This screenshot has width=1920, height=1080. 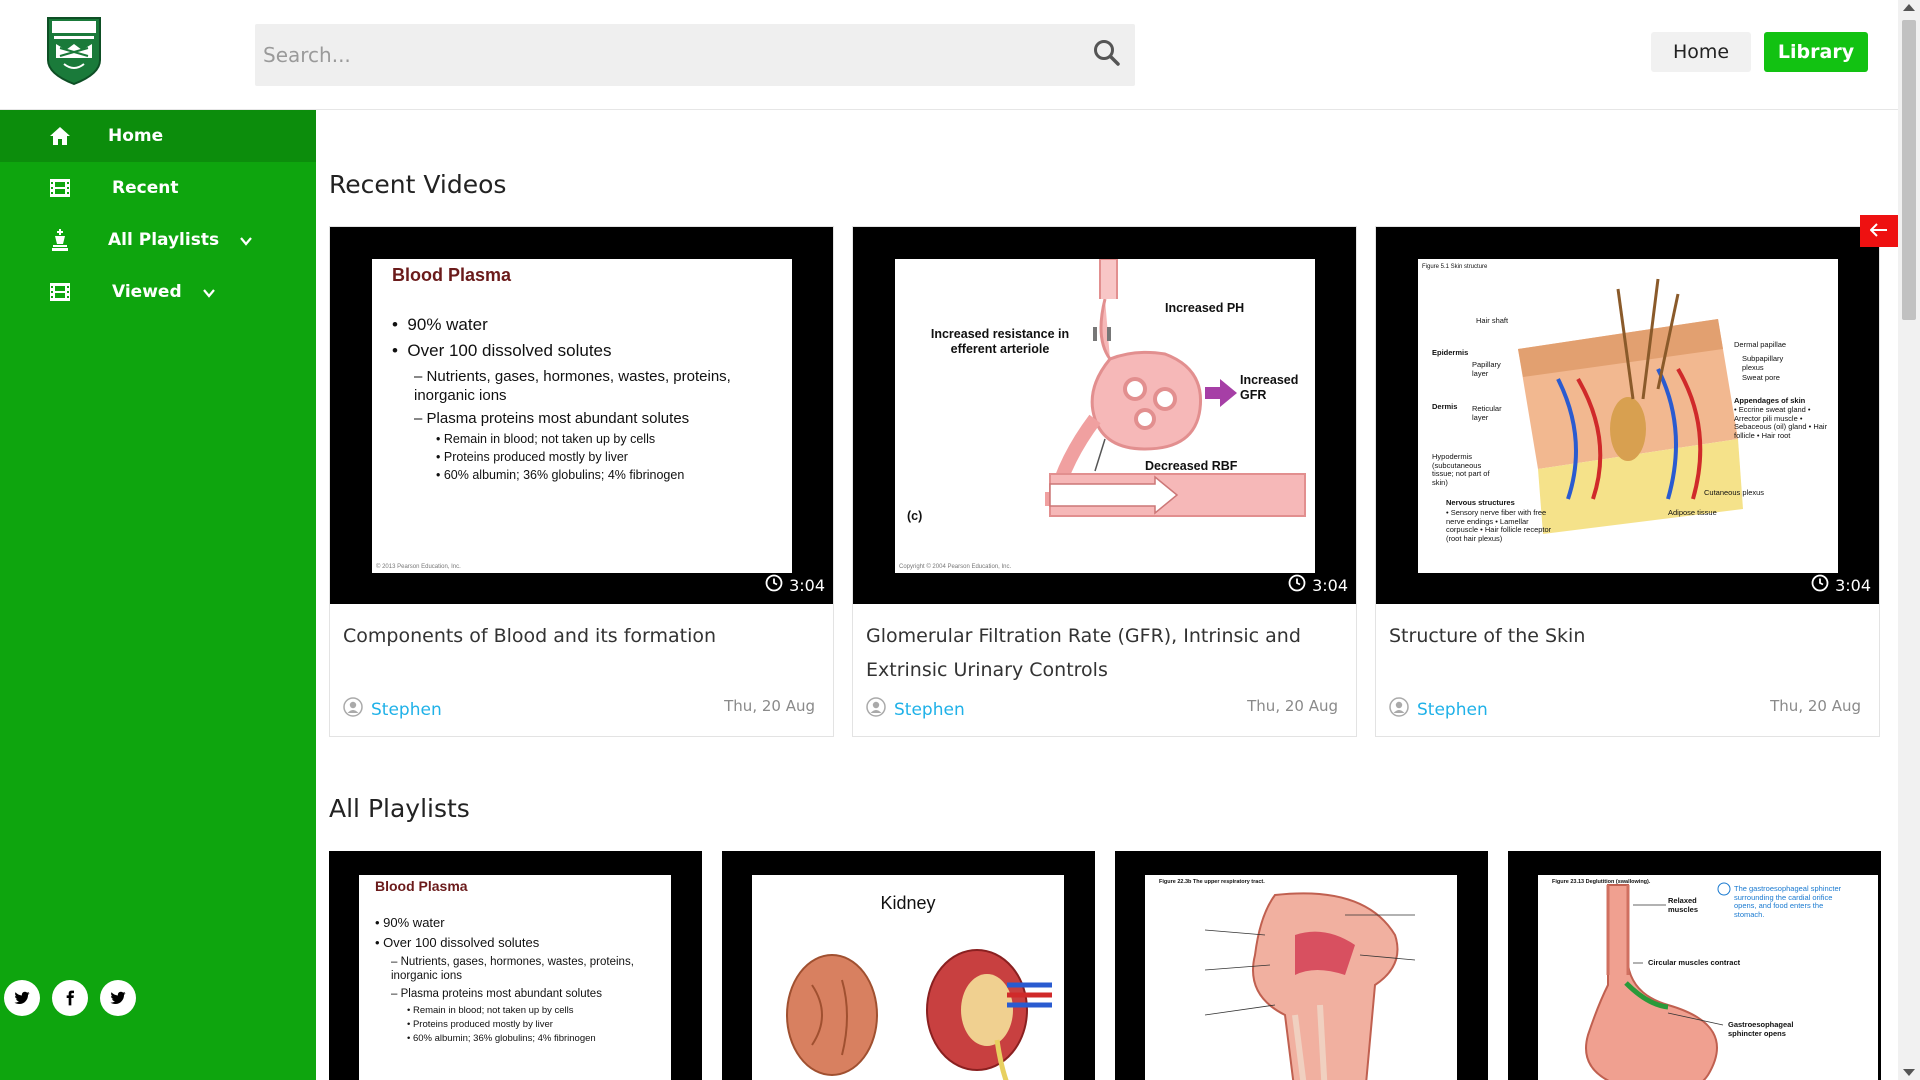 I want to click on facebook-icon, so click(x=70, y=998).